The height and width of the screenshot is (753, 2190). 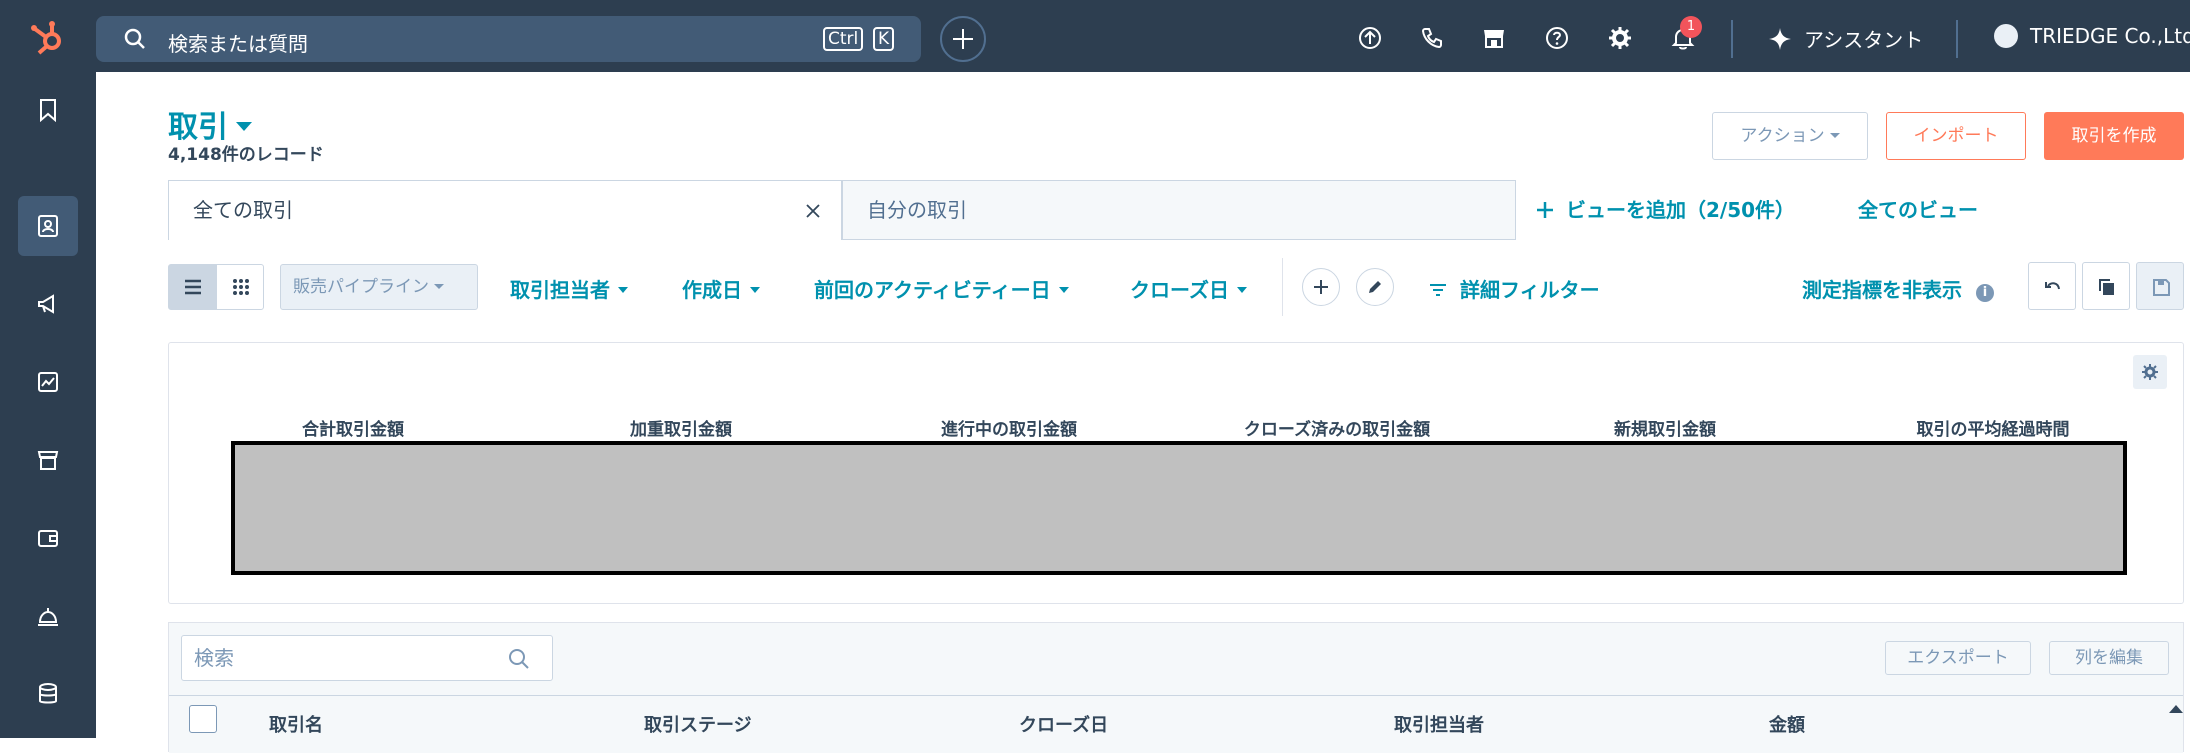 I want to click on database-icon, so click(x=48, y=693).